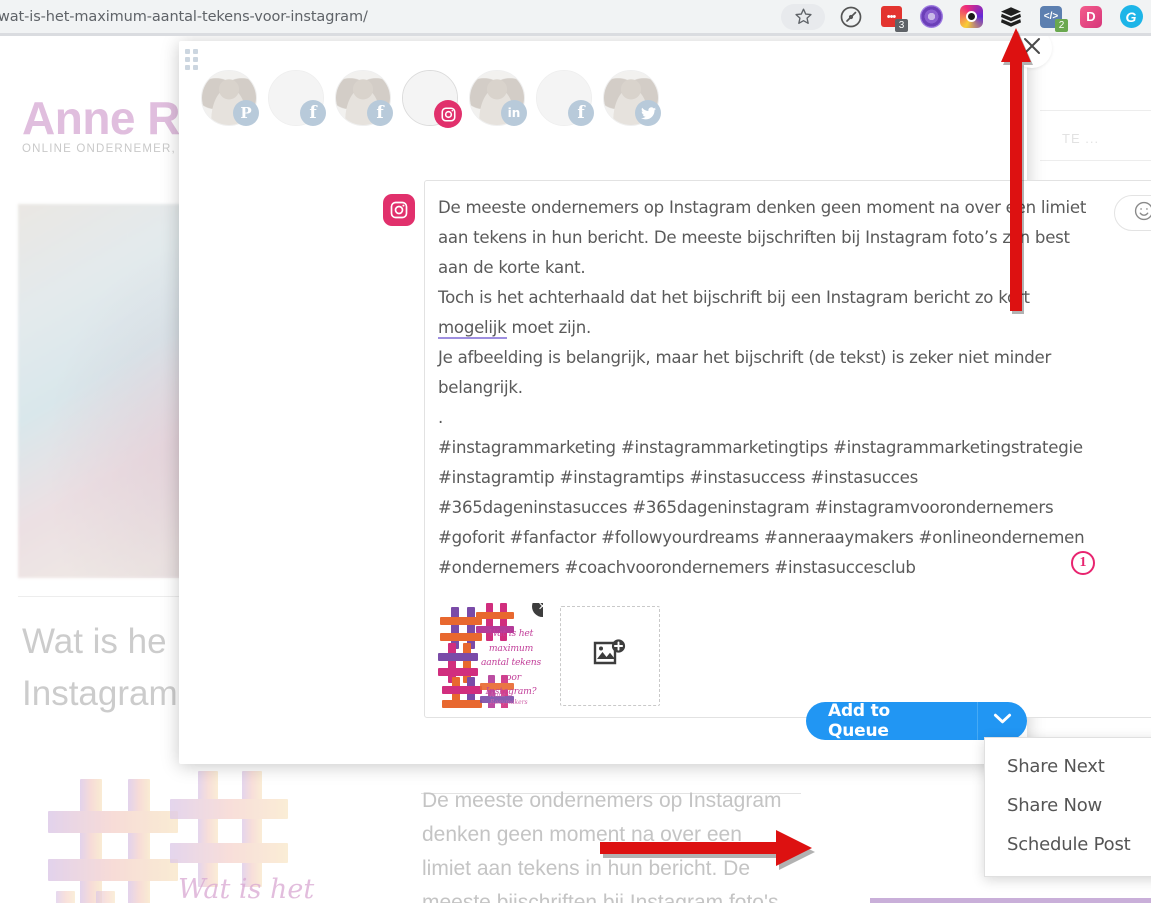  I want to click on thumb-caption-line-3: aantal tekens, so click(511, 662).